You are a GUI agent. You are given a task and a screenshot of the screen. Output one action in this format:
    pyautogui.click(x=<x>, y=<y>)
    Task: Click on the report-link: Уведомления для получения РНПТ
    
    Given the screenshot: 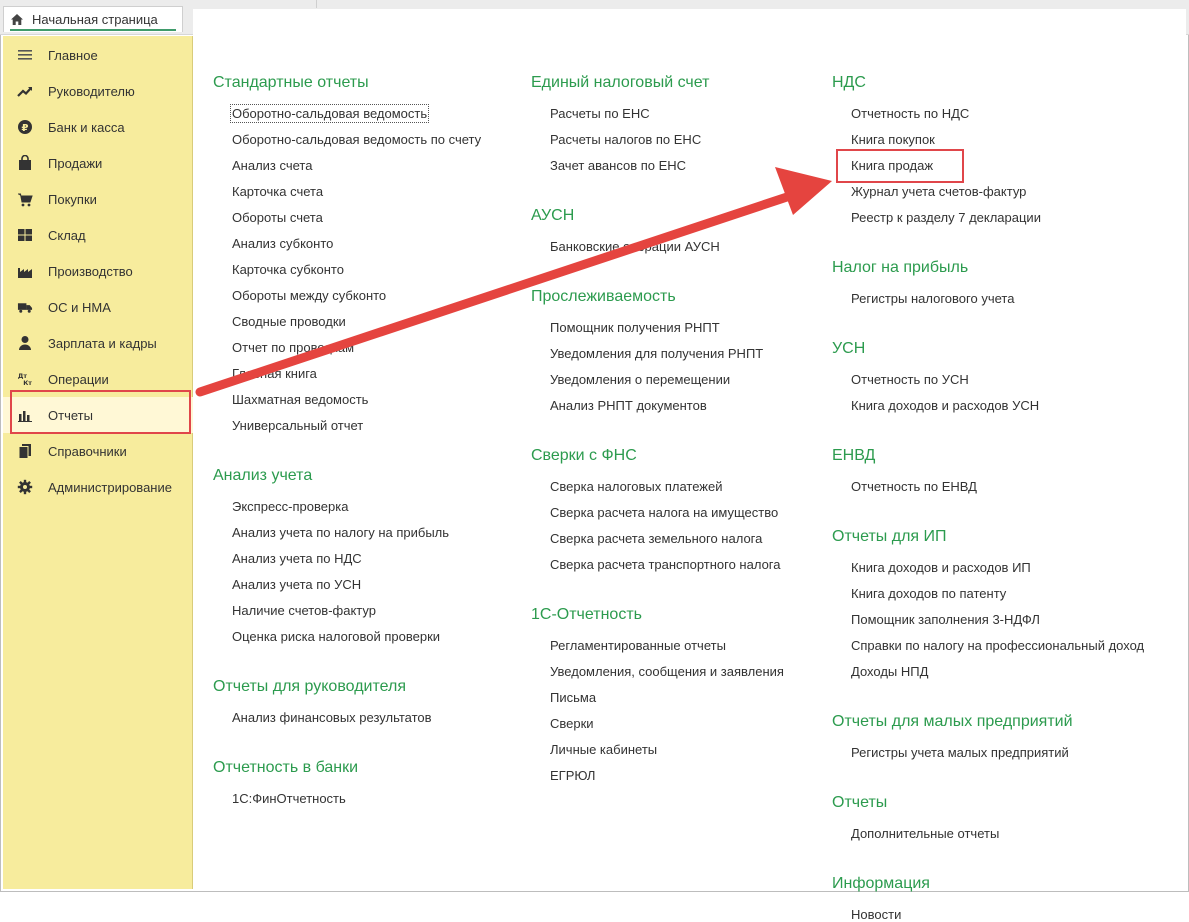 What is the action you would take?
    pyautogui.click(x=656, y=353)
    